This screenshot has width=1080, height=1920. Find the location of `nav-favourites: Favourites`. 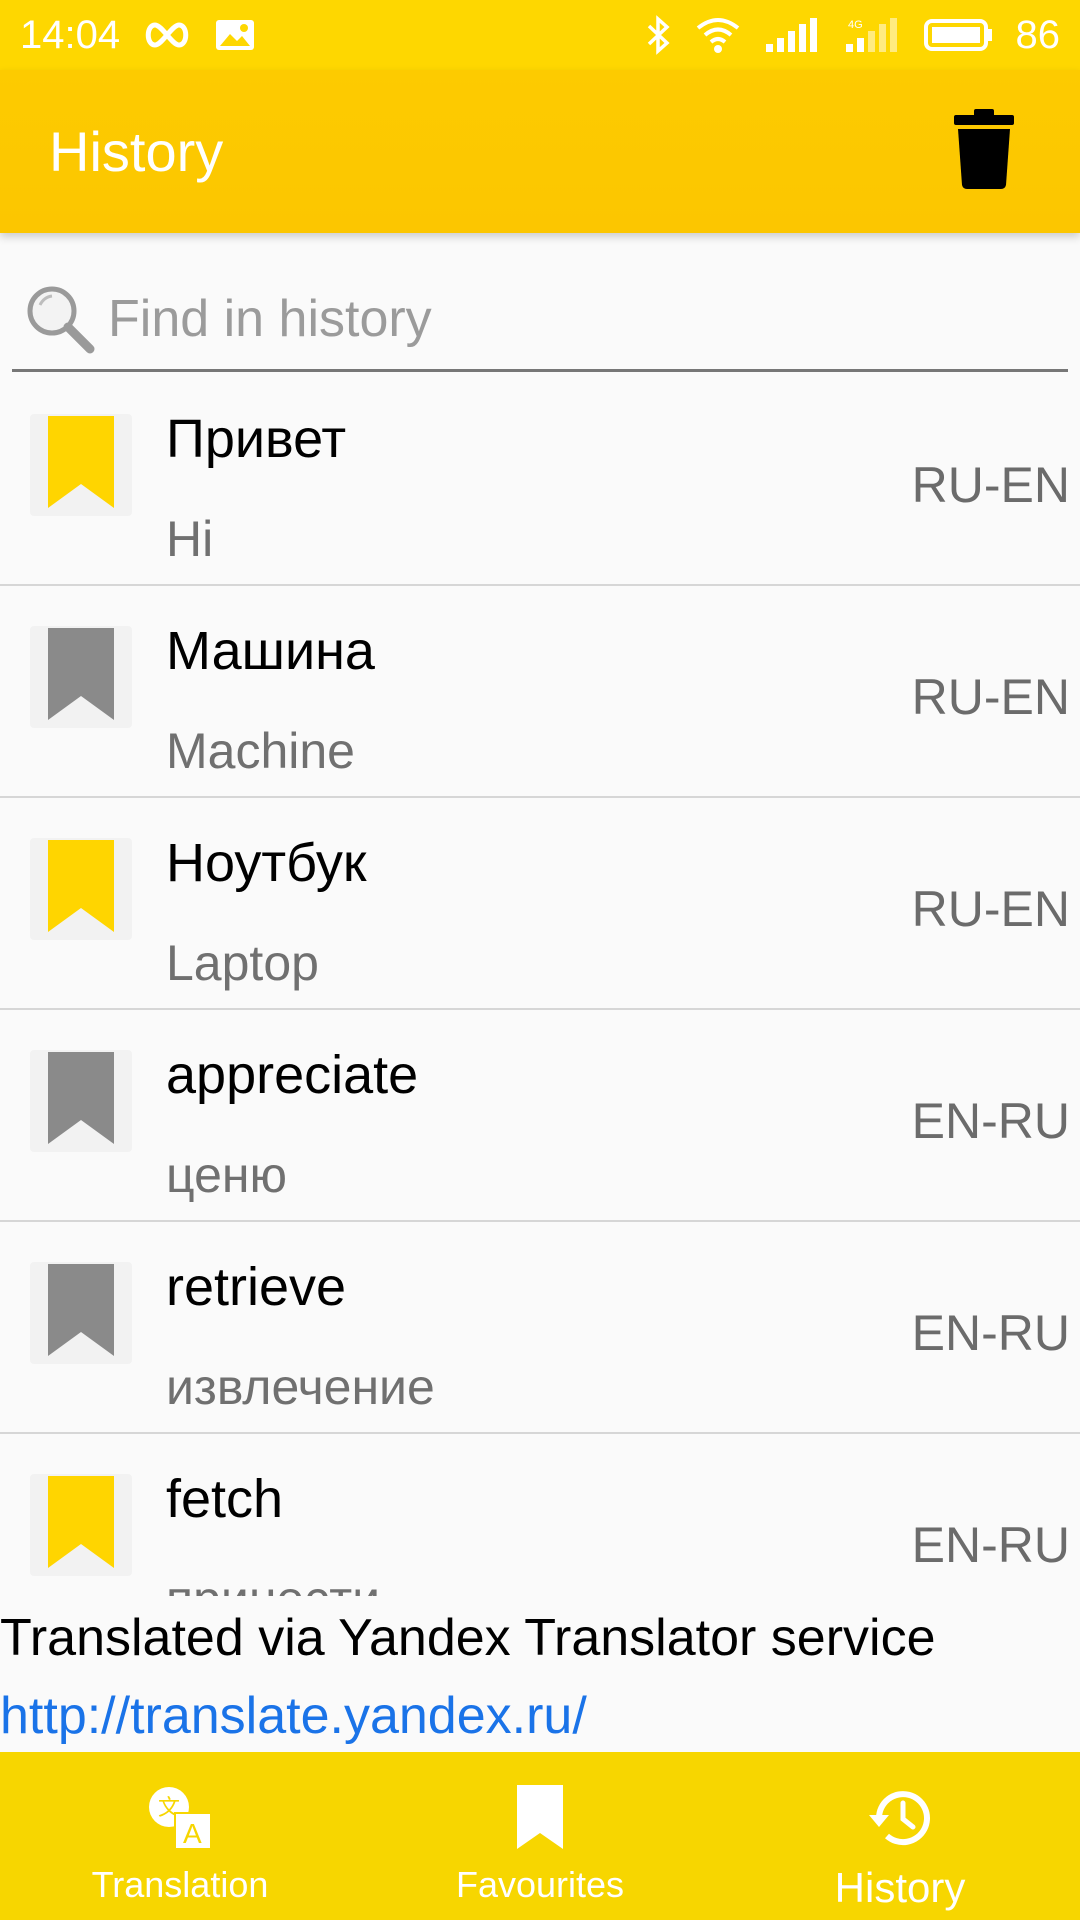

nav-favourites: Favourites is located at coordinates (540, 1836).